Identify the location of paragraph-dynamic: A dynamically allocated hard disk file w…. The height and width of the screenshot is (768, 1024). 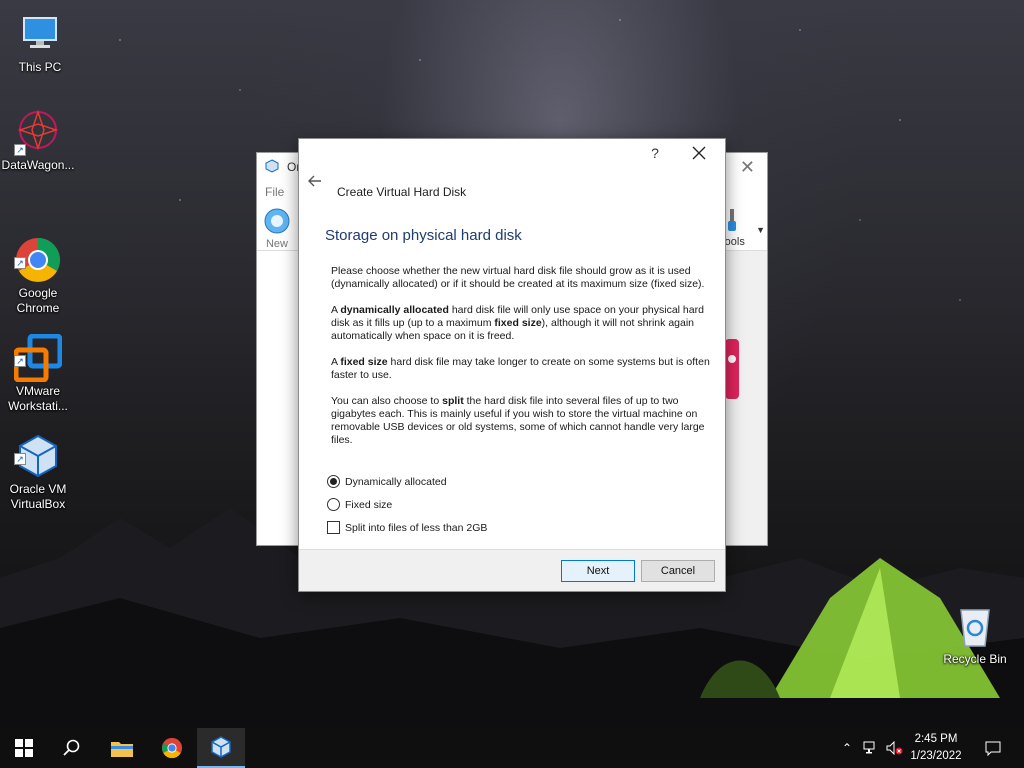
(517, 323).